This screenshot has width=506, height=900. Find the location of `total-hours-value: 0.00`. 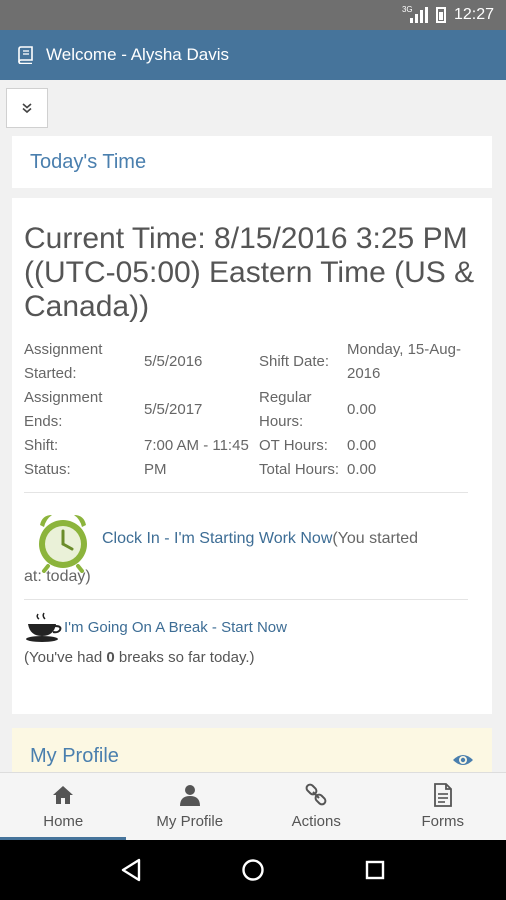

total-hours-value: 0.00 is located at coordinates (362, 469).